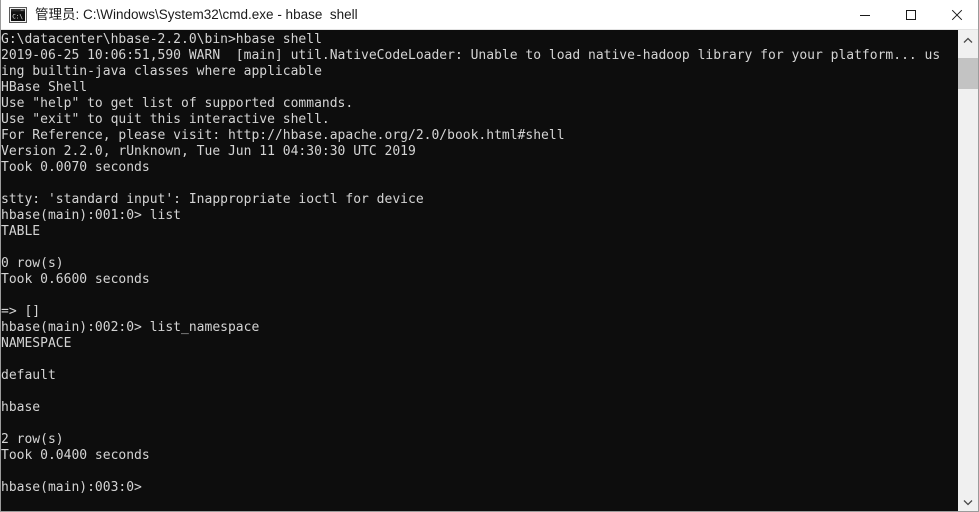  I want to click on console-line: HBase Shell, so click(44, 87).